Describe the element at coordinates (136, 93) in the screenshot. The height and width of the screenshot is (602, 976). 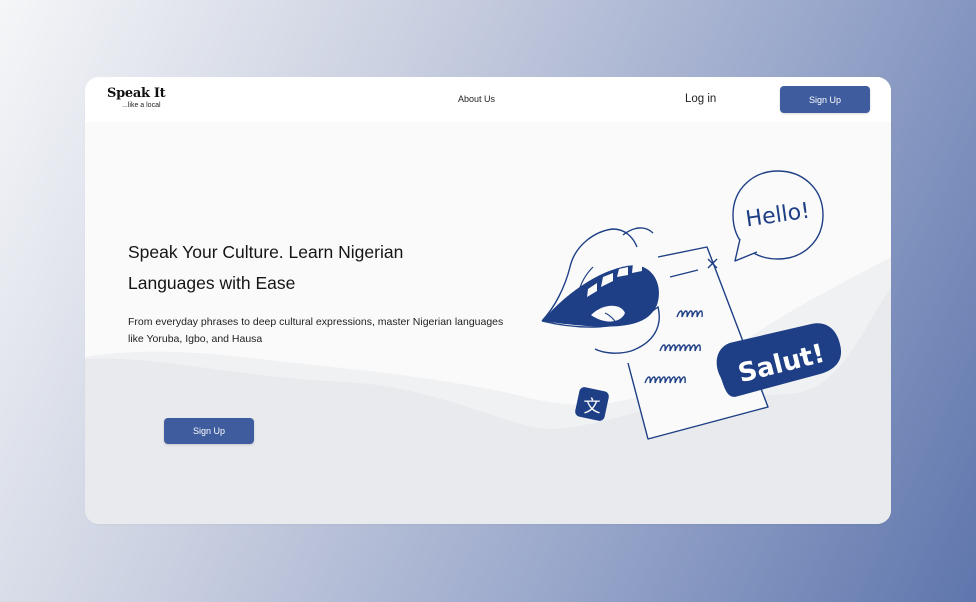
I see `logo-name: Speak It` at that location.